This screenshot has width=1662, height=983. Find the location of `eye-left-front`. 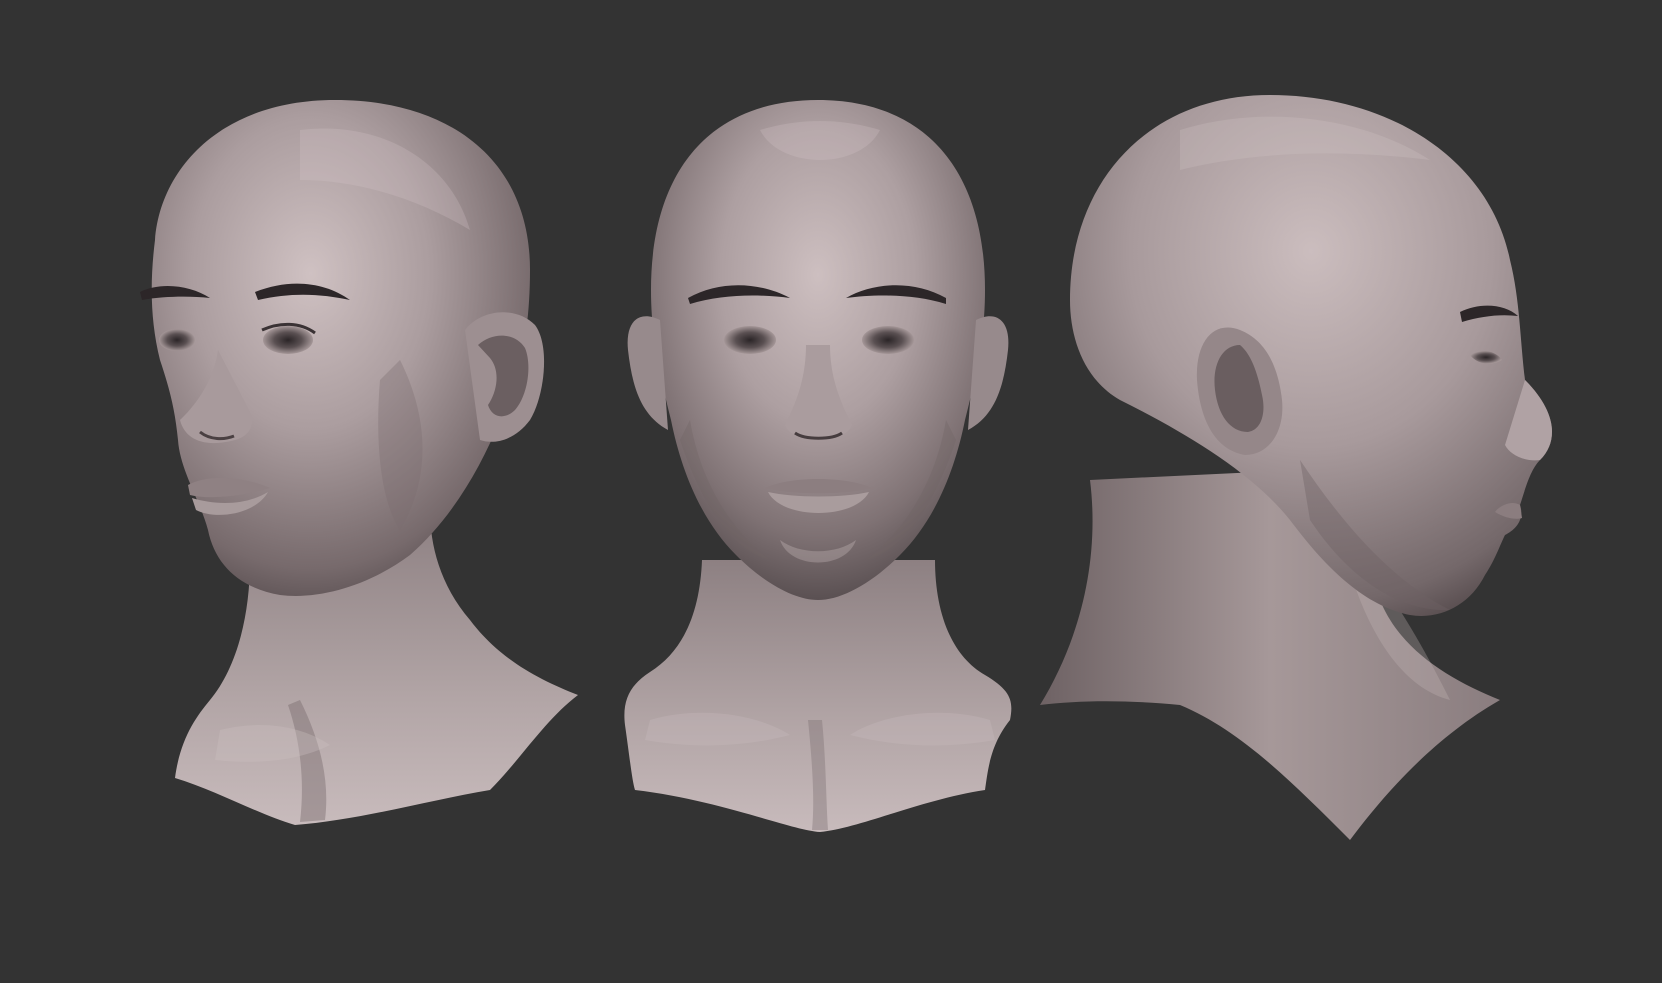

eye-left-front is located at coordinates (750, 340).